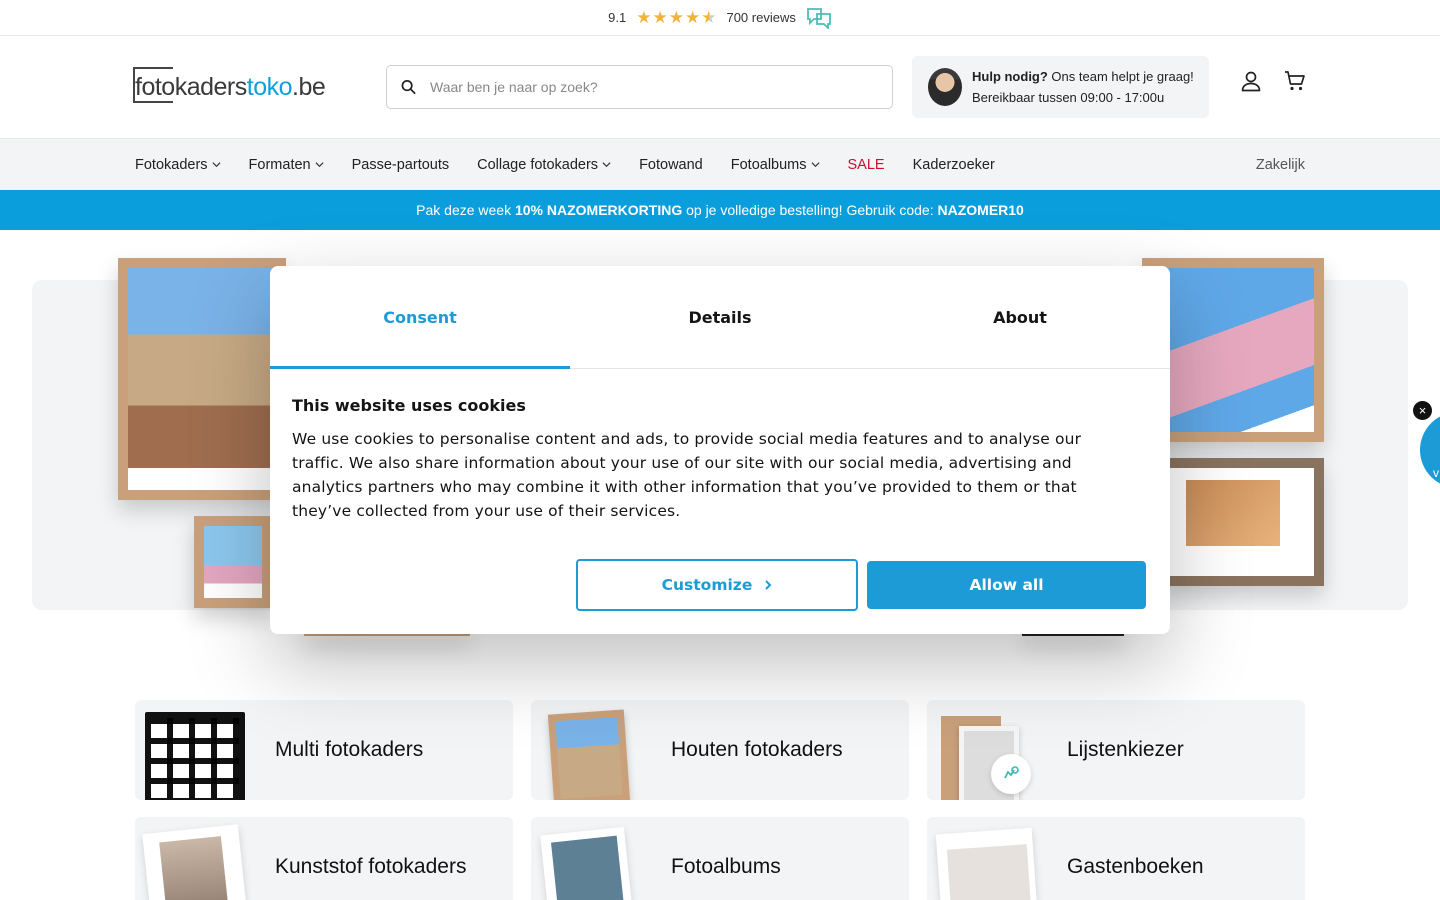 This screenshot has width=1440, height=900. I want to click on review-bar: 9.1 ★ ★ ★ ★ ★ 700 reviews, so click(720, 18).